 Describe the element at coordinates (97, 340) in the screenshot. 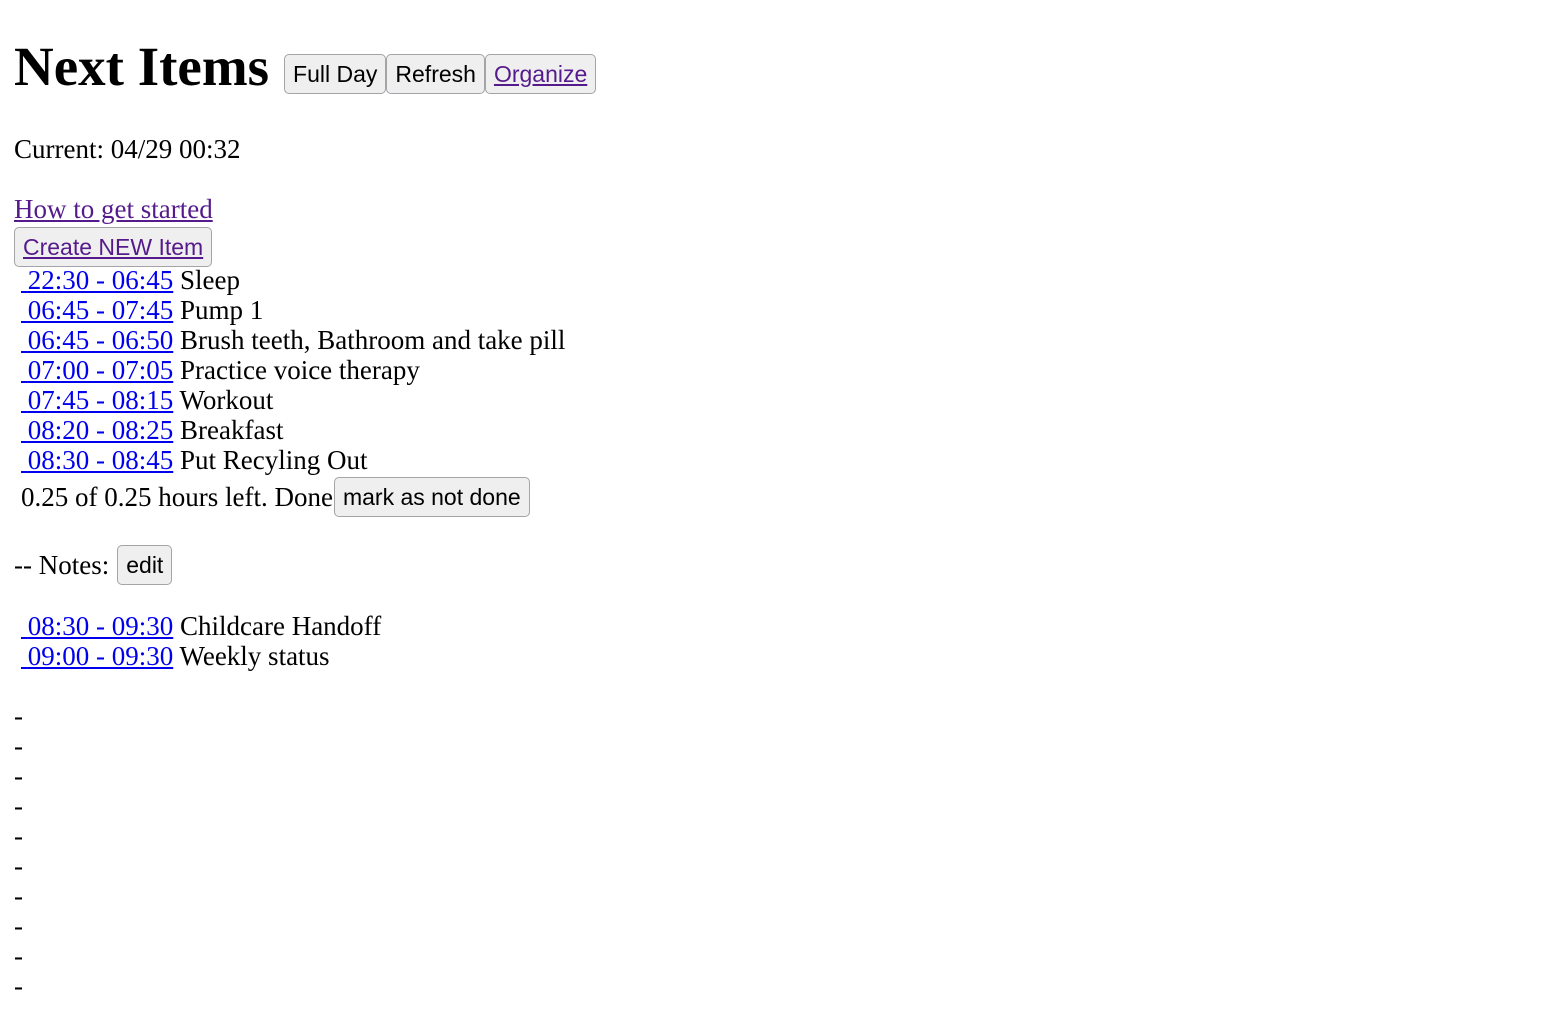

I see `schedule-time-link: 06:45 - 06:50` at that location.